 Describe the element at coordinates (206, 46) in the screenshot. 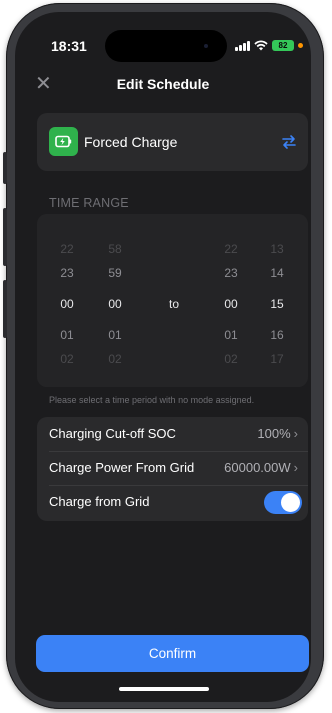

I see `camera-dot` at that location.